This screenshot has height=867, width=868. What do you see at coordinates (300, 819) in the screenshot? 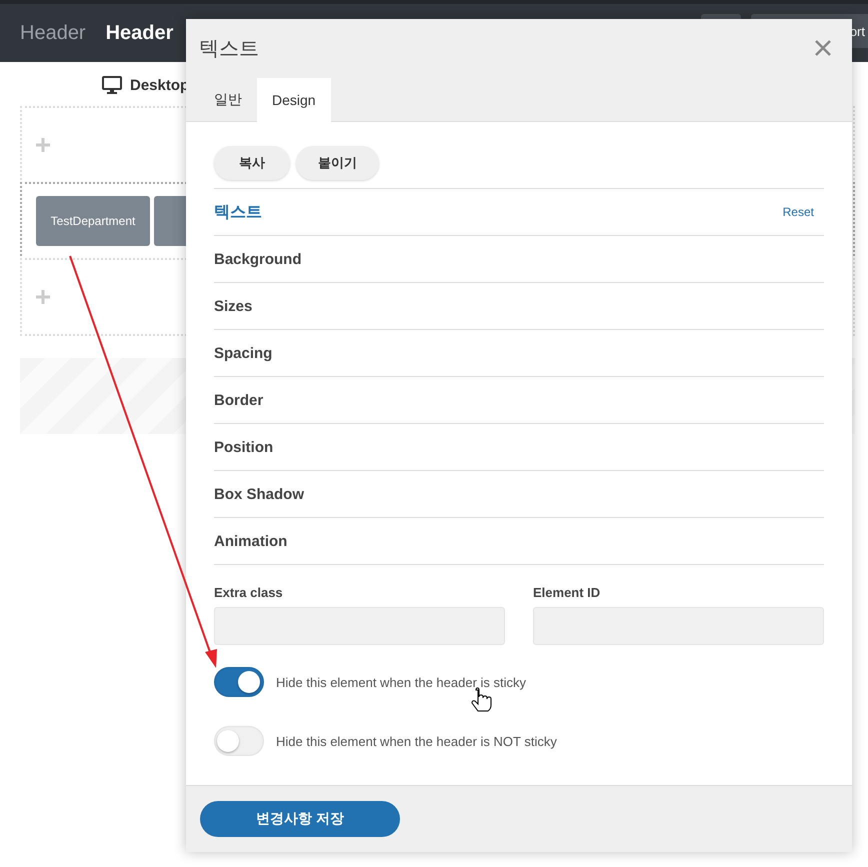
I see `save-button: 변경사항 저장` at bounding box center [300, 819].